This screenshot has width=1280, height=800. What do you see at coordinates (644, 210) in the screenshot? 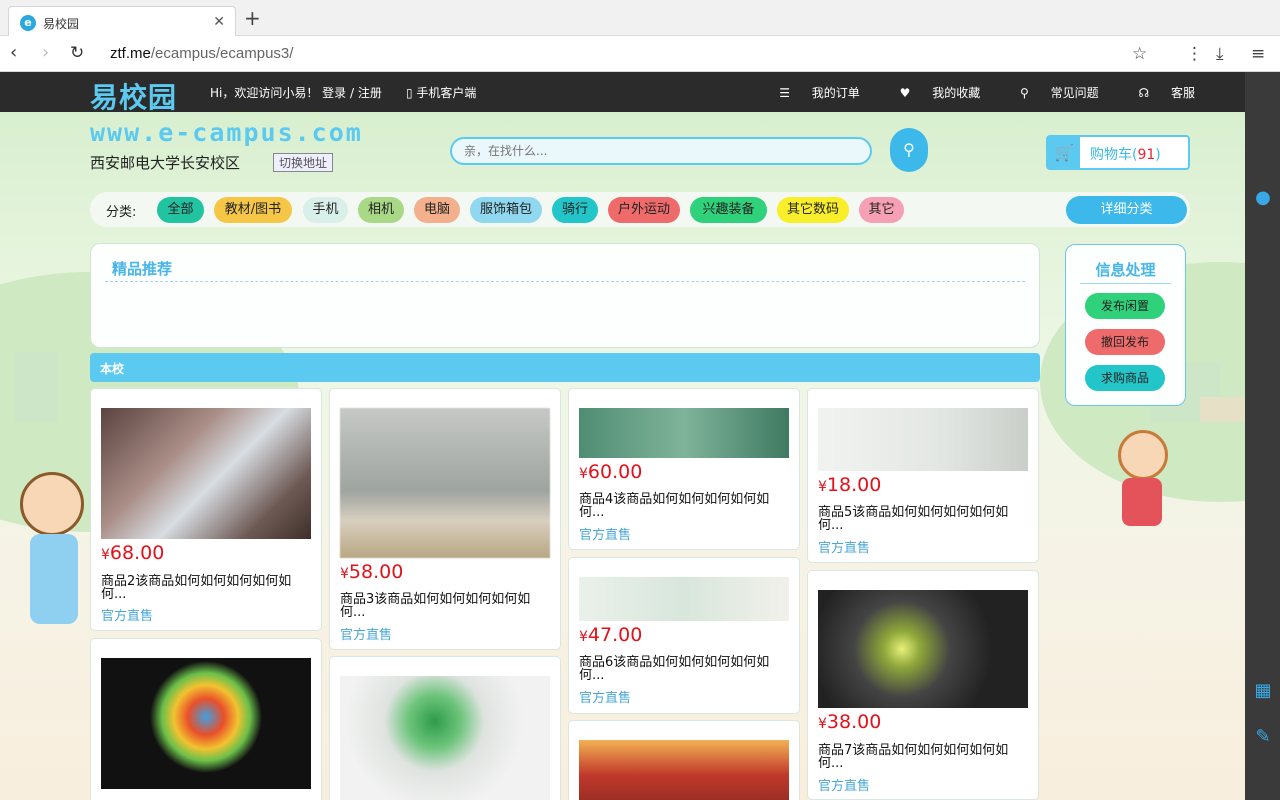
I see `category-pill: 户外运动` at bounding box center [644, 210].